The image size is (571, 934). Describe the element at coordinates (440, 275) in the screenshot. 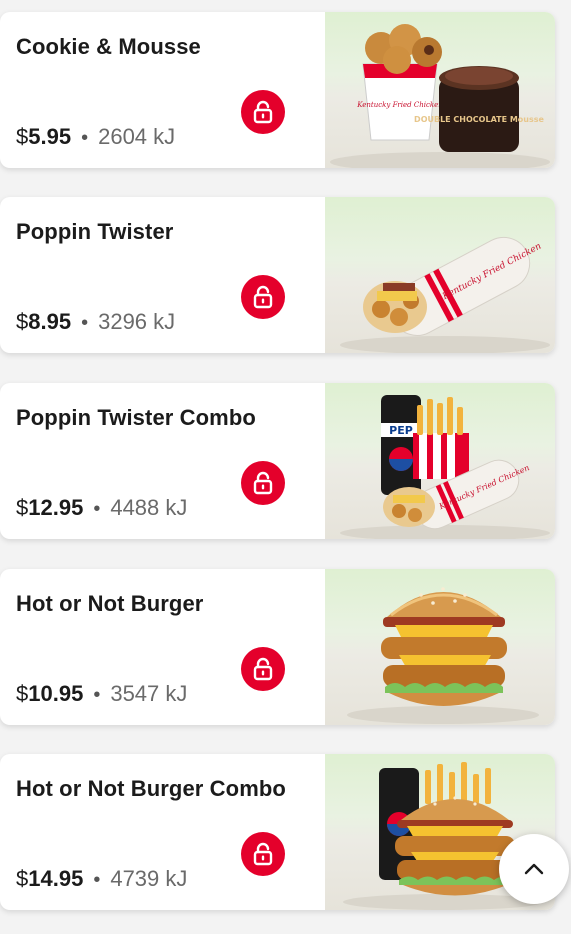

I see `twister-wrap-photo: Kentucky Fried Chicken` at that location.